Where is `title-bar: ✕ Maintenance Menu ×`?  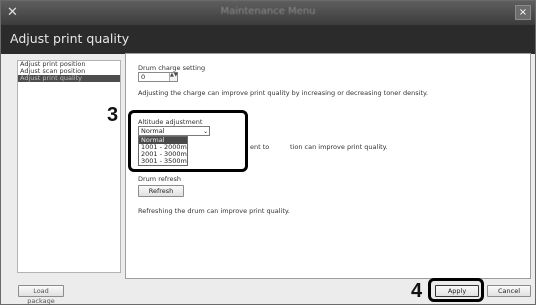
title-bar: ✕ Maintenance Menu × is located at coordinates (268, 13).